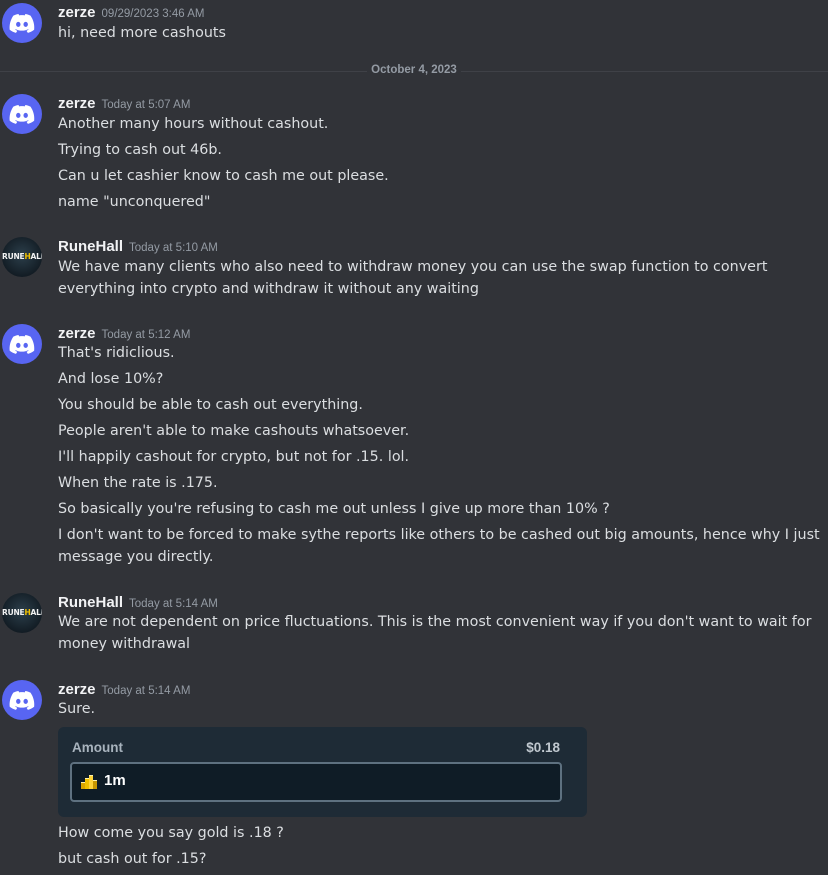 Image resolution: width=828 pixels, height=875 pixels. Describe the element at coordinates (134, 202) in the screenshot. I see `message-line: name "unconquered"` at that location.